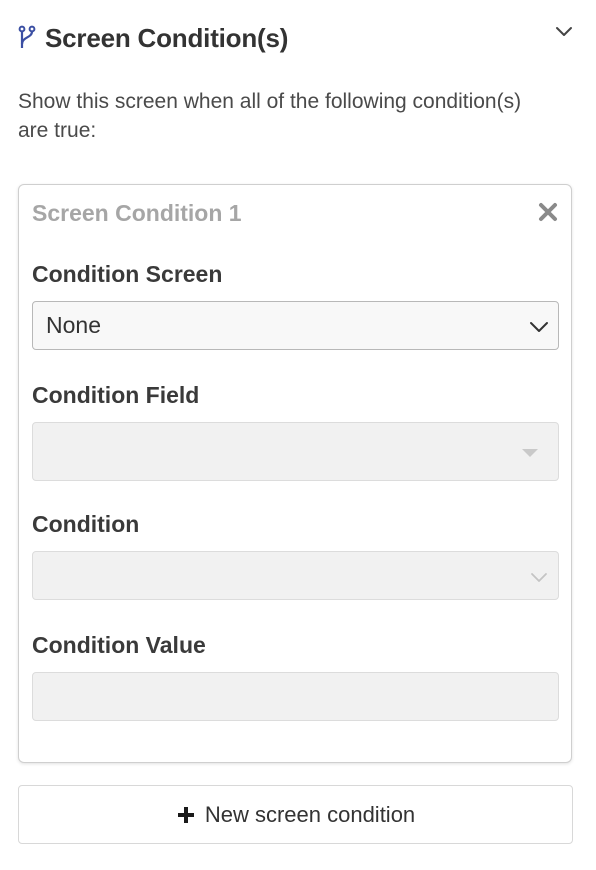 The width and height of the screenshot is (596, 870). What do you see at coordinates (295, 575) in the screenshot?
I see `condition-select` at bounding box center [295, 575].